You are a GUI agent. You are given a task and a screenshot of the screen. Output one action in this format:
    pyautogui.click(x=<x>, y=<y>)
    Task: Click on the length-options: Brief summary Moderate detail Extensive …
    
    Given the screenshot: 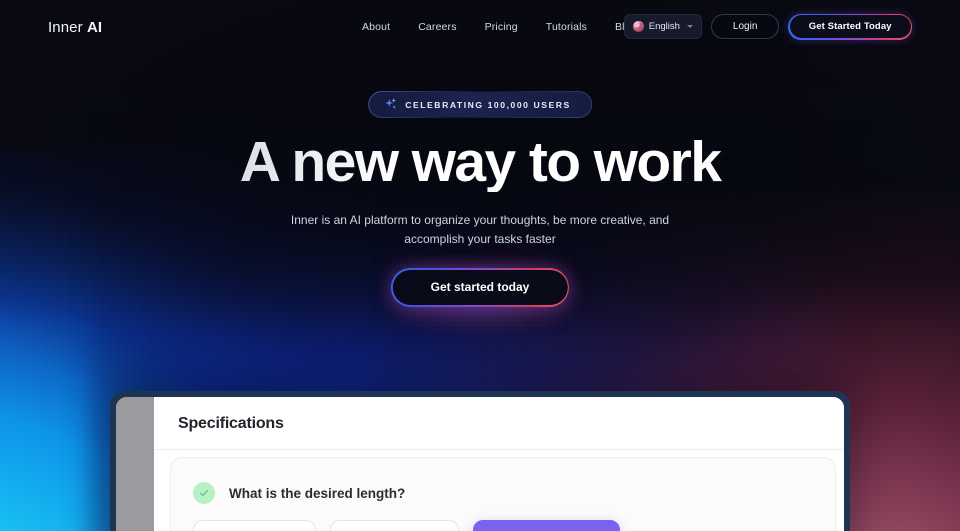 What is the action you would take?
    pyautogui.click(x=407, y=525)
    